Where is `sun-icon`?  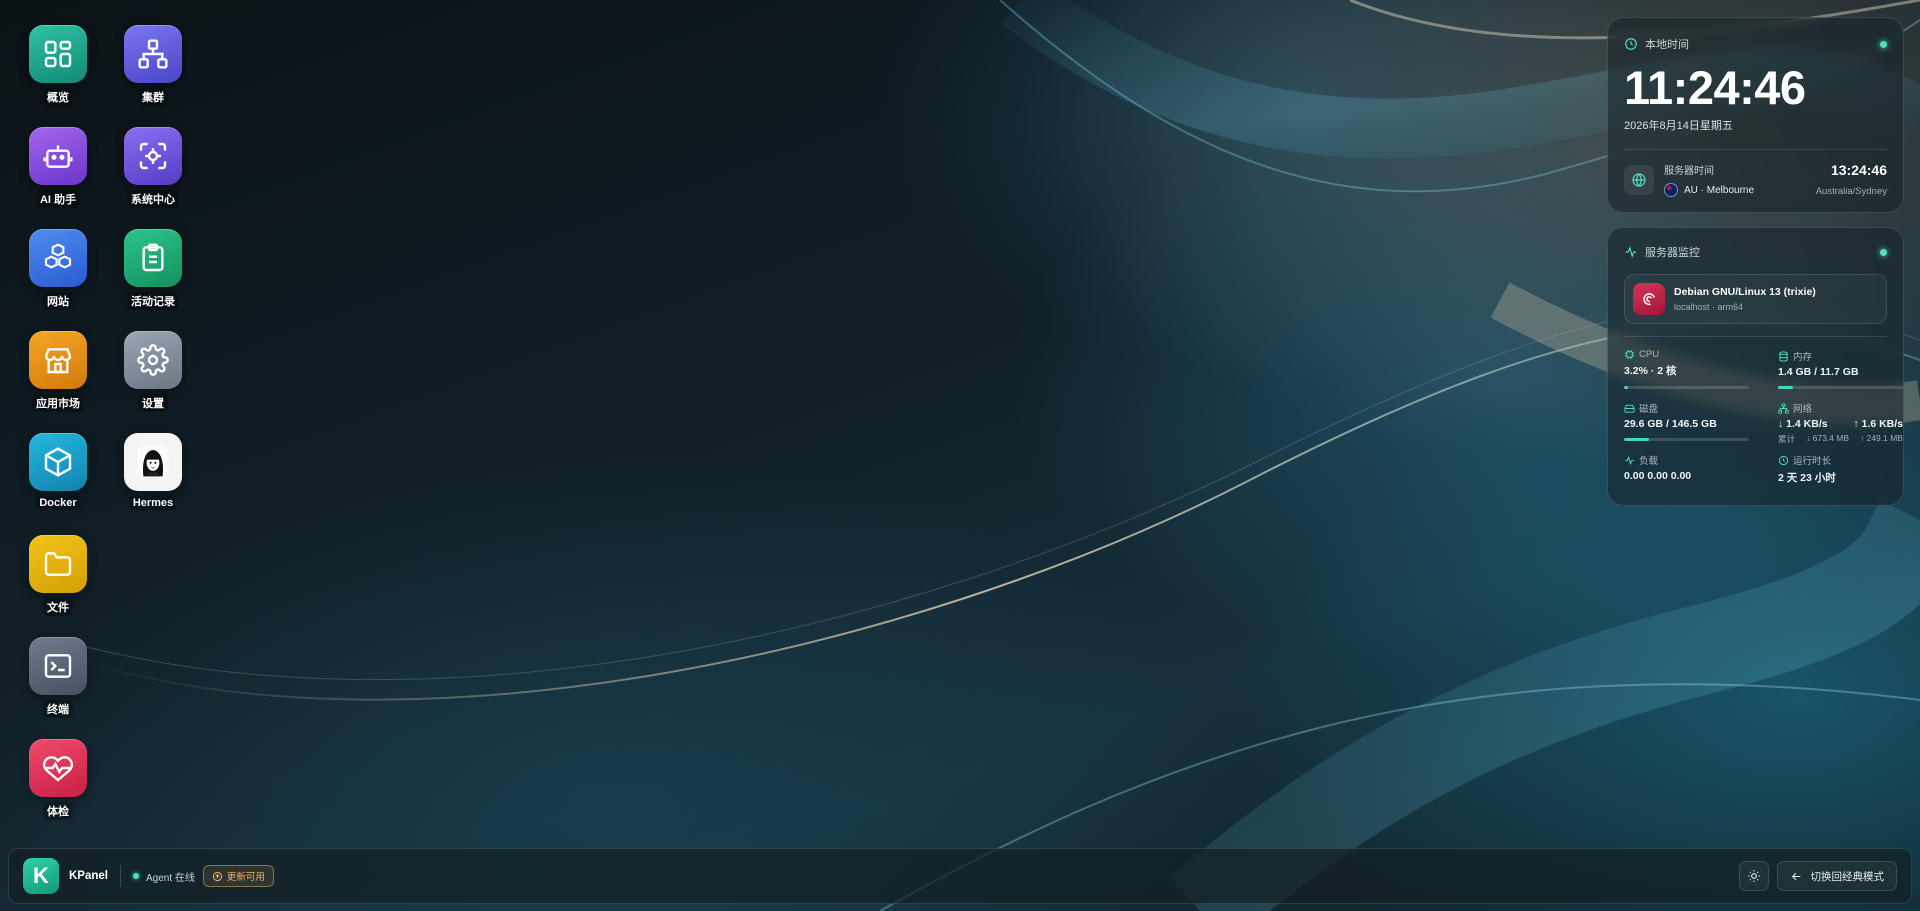 sun-icon is located at coordinates (1753, 876).